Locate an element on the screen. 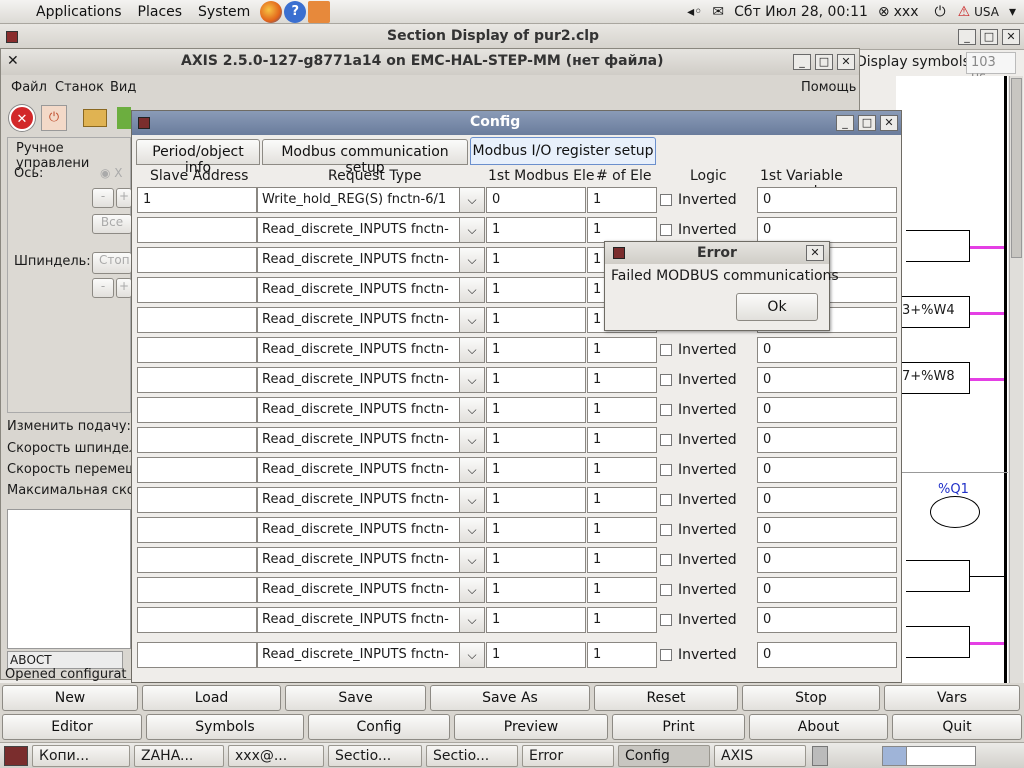 The height and width of the screenshot is (768, 1024). applications-menu: Applications is located at coordinates (65, 12).